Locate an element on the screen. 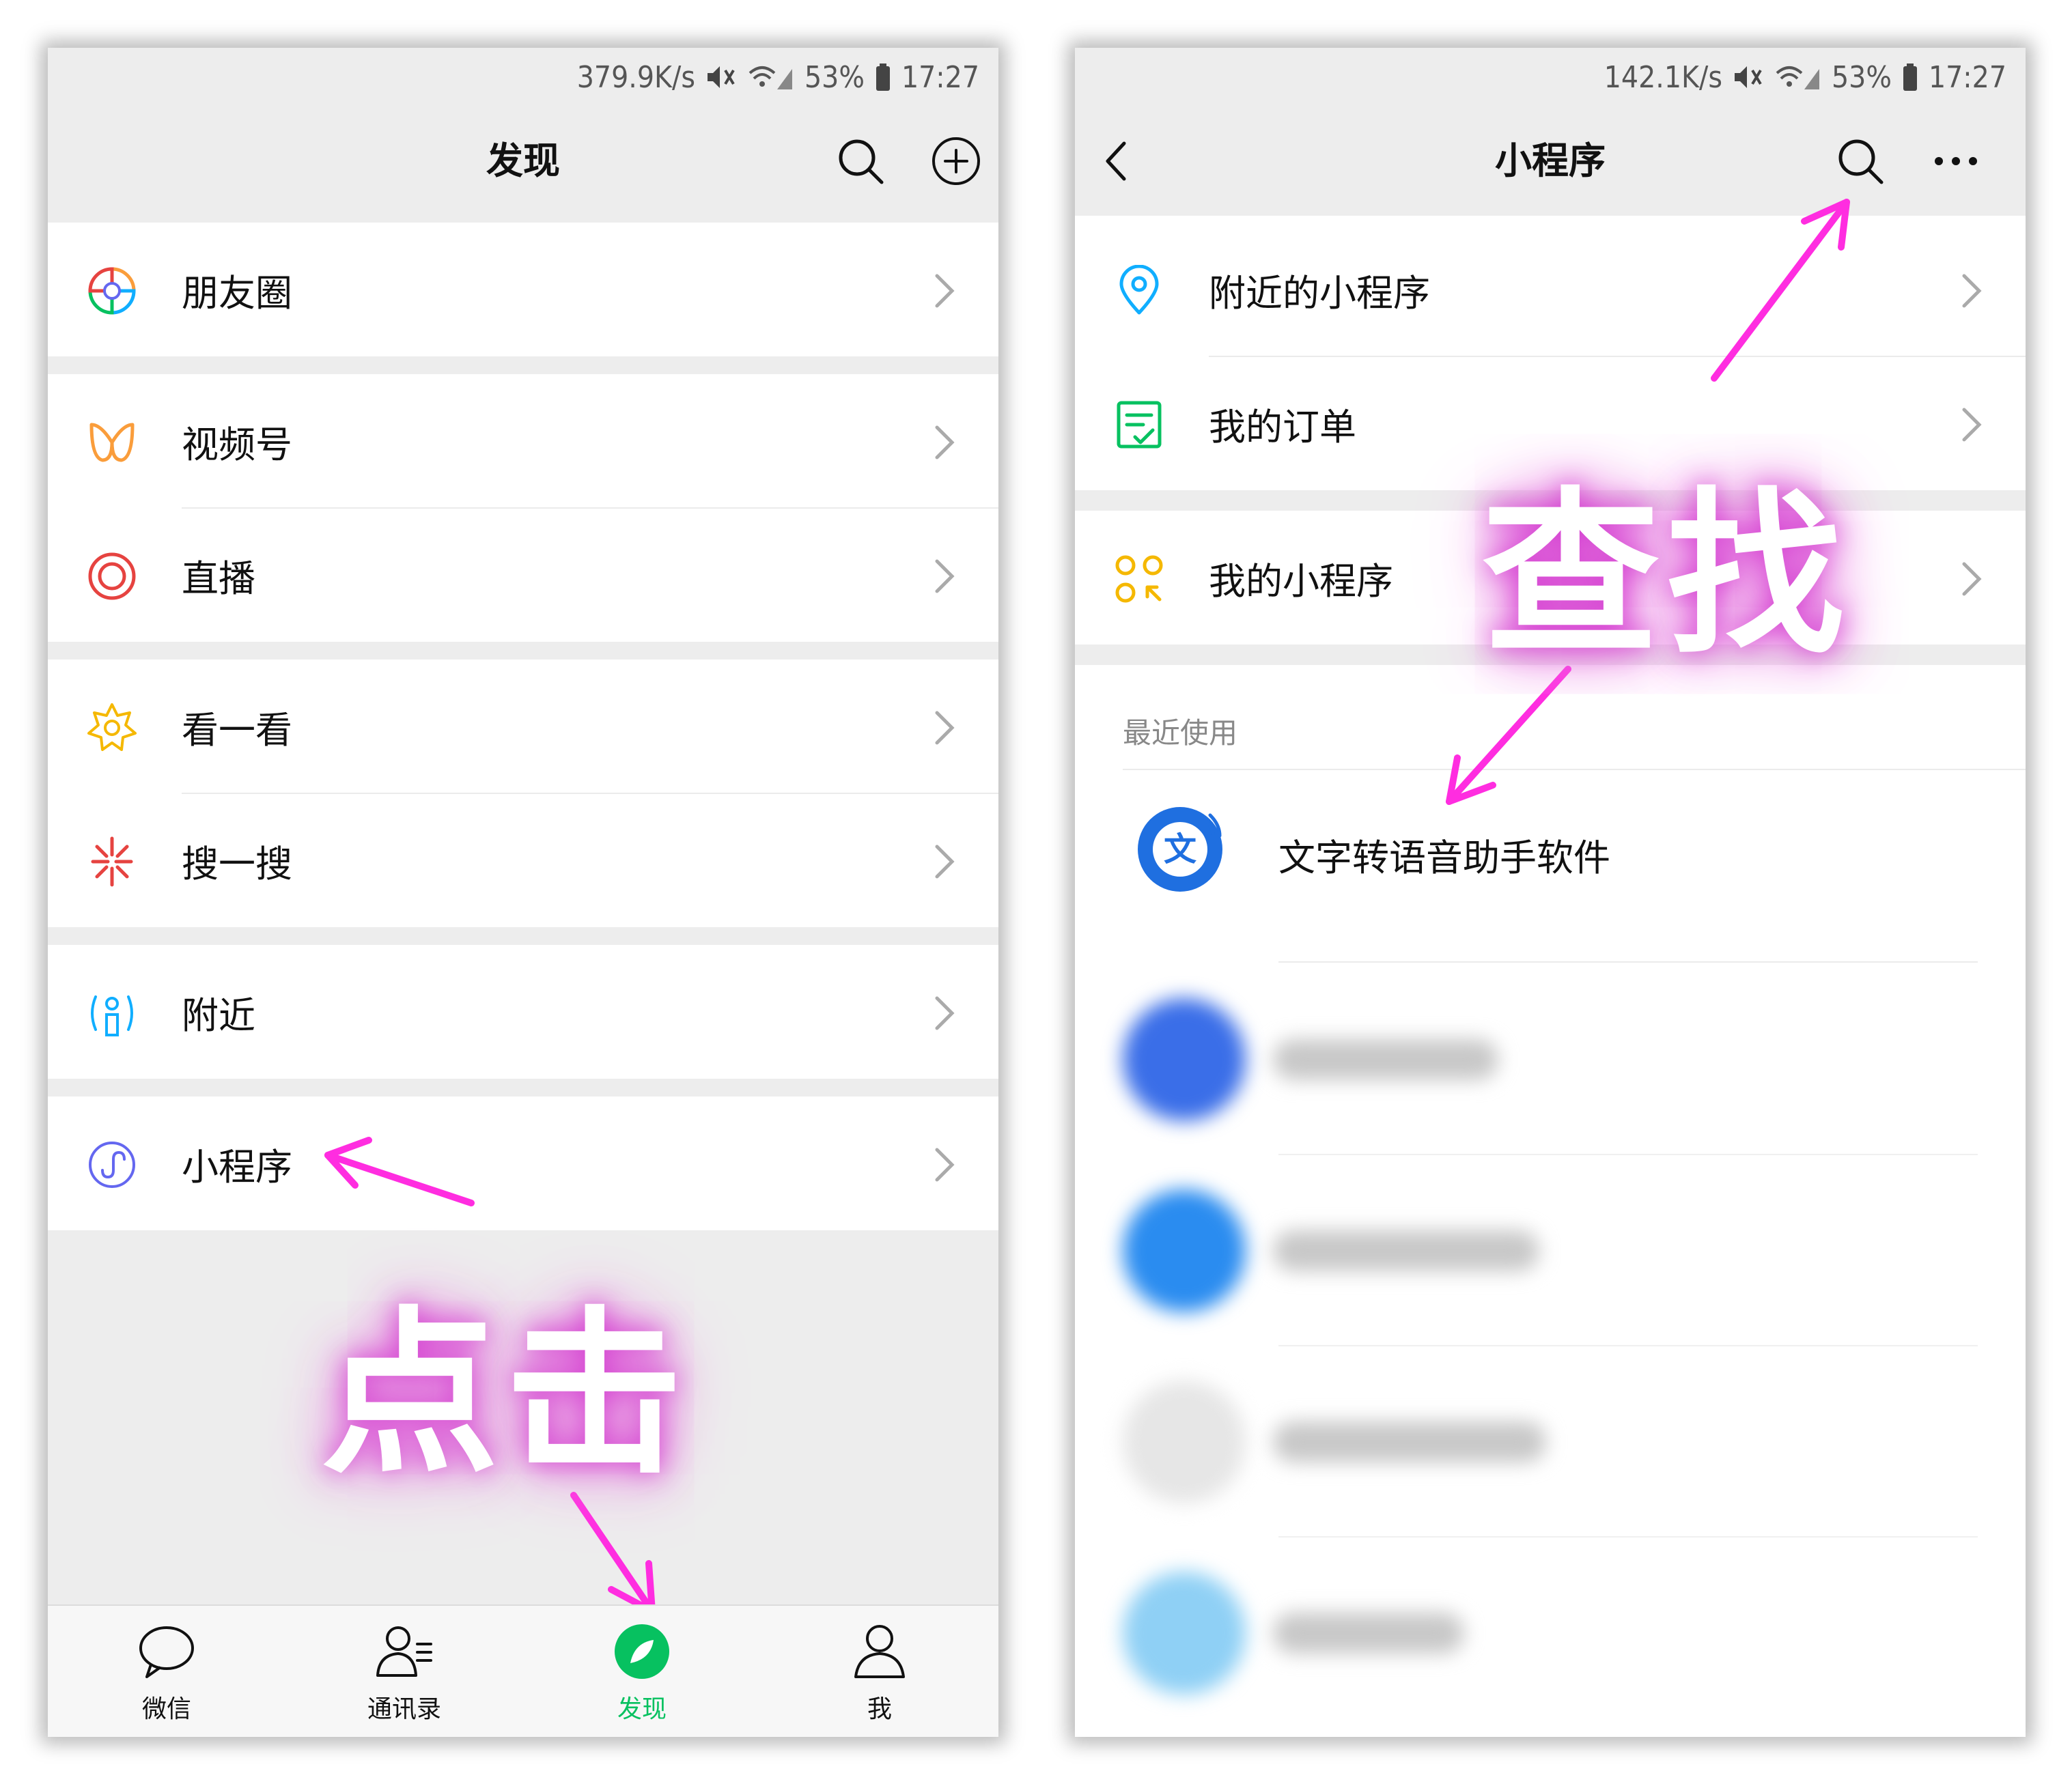  compass-icon is located at coordinates (642, 1651).